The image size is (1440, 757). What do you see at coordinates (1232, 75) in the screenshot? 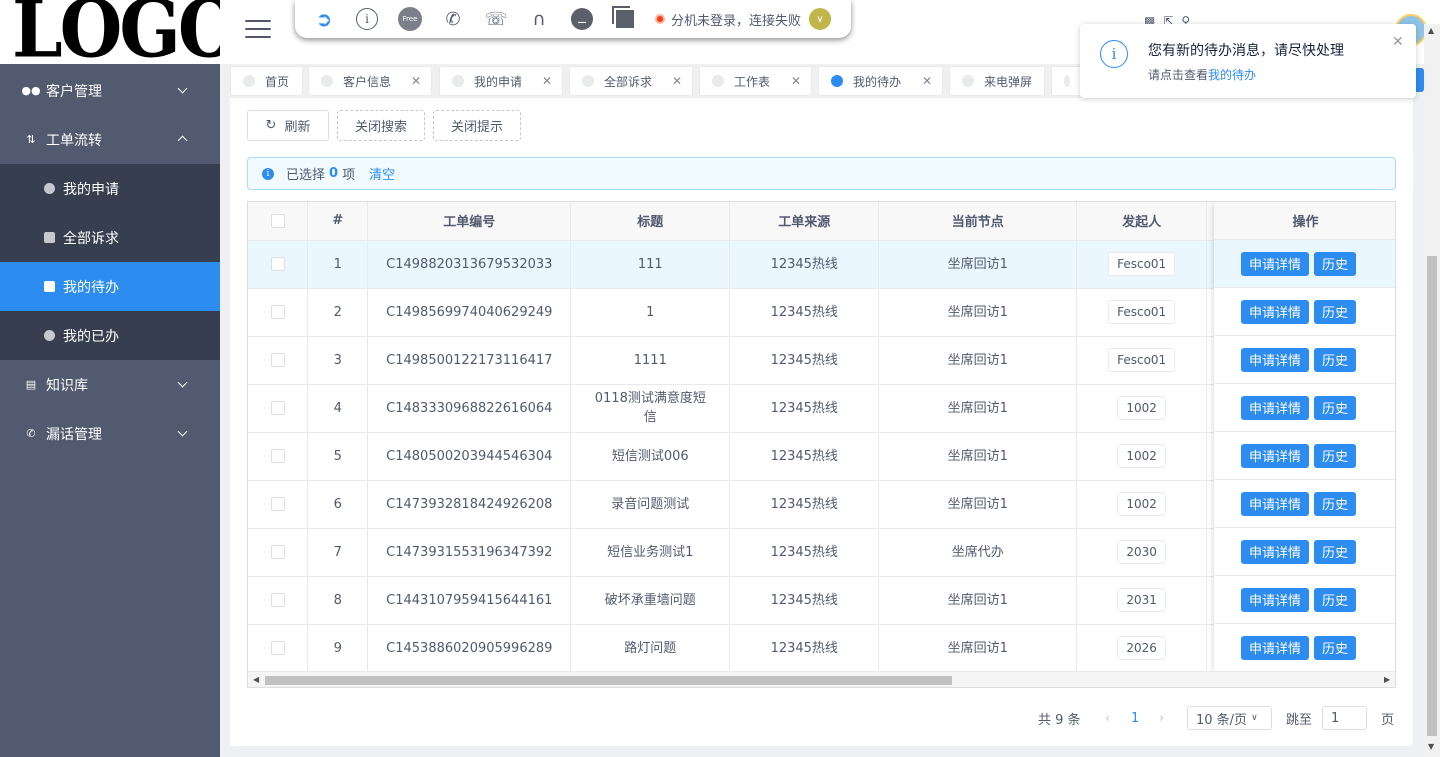
I see `notification-link: 我的待办` at bounding box center [1232, 75].